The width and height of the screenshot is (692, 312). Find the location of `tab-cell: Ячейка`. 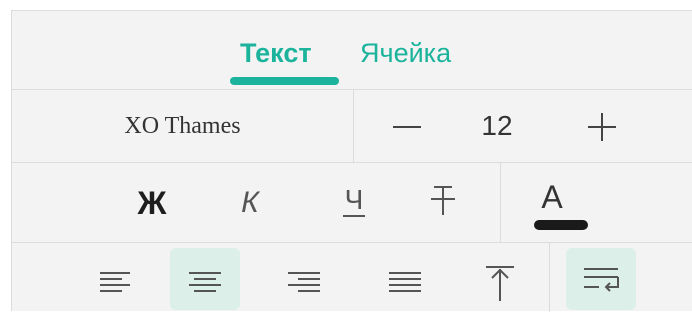

tab-cell: Ячейка is located at coordinates (405, 53).